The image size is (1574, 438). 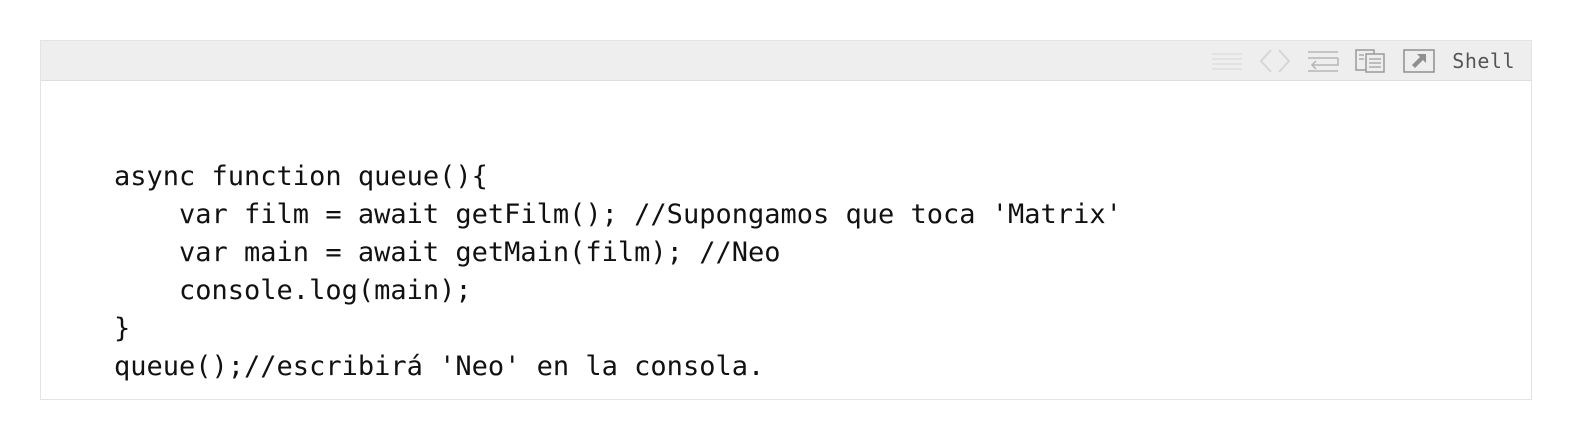 What do you see at coordinates (786, 61) in the screenshot?
I see `code-toolbar: Shell` at bounding box center [786, 61].